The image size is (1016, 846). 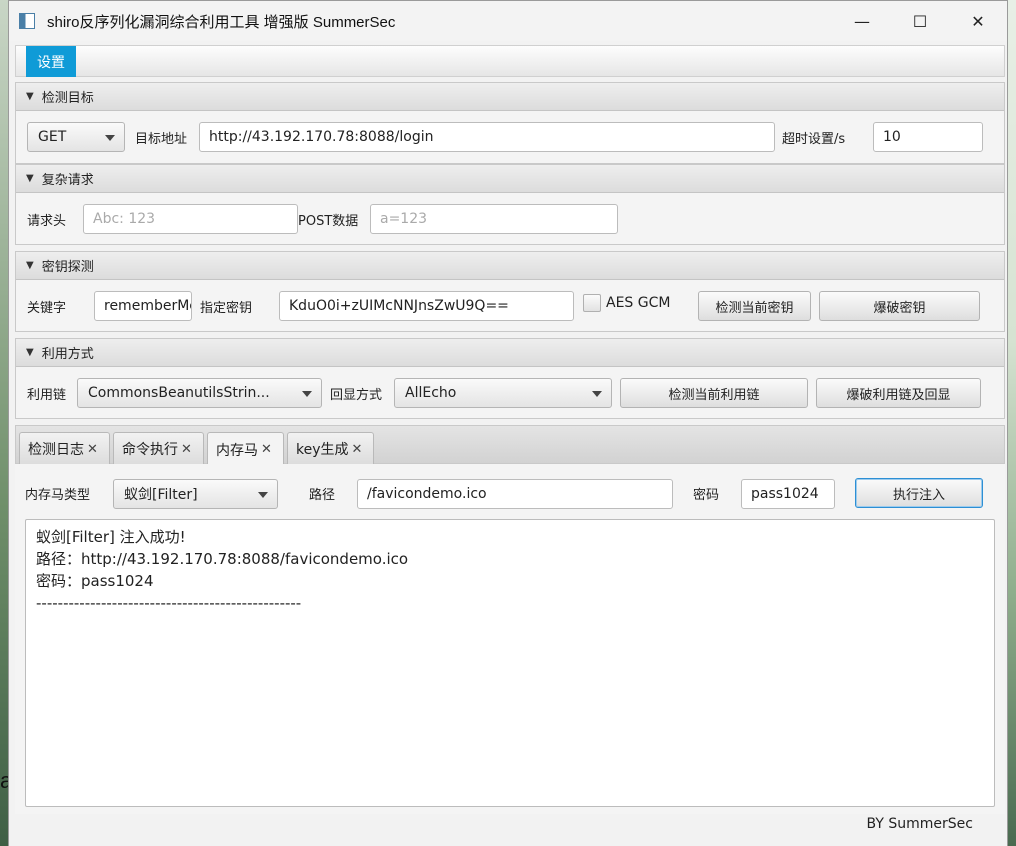 What do you see at coordinates (47, 395) in the screenshot?
I see `chain-label: 利用链` at bounding box center [47, 395].